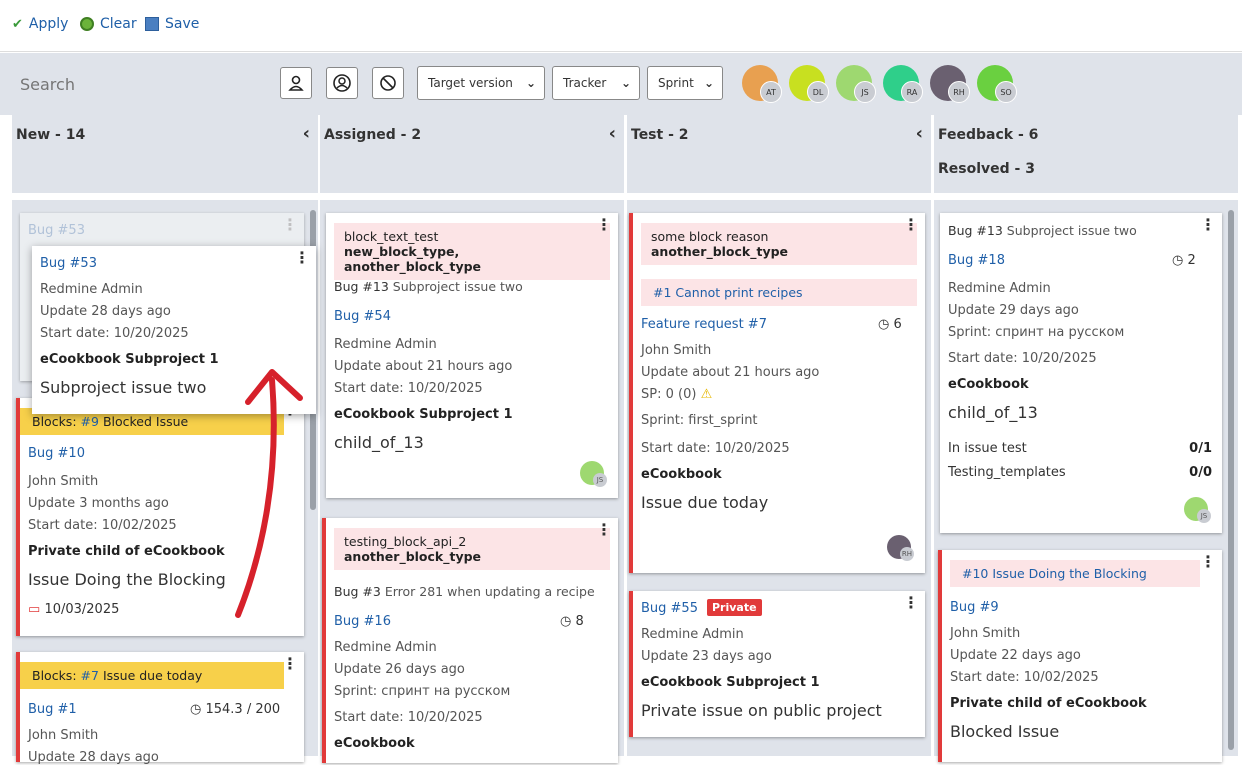  I want to click on story-points: SP: 0 (0) ⚠, so click(677, 394).